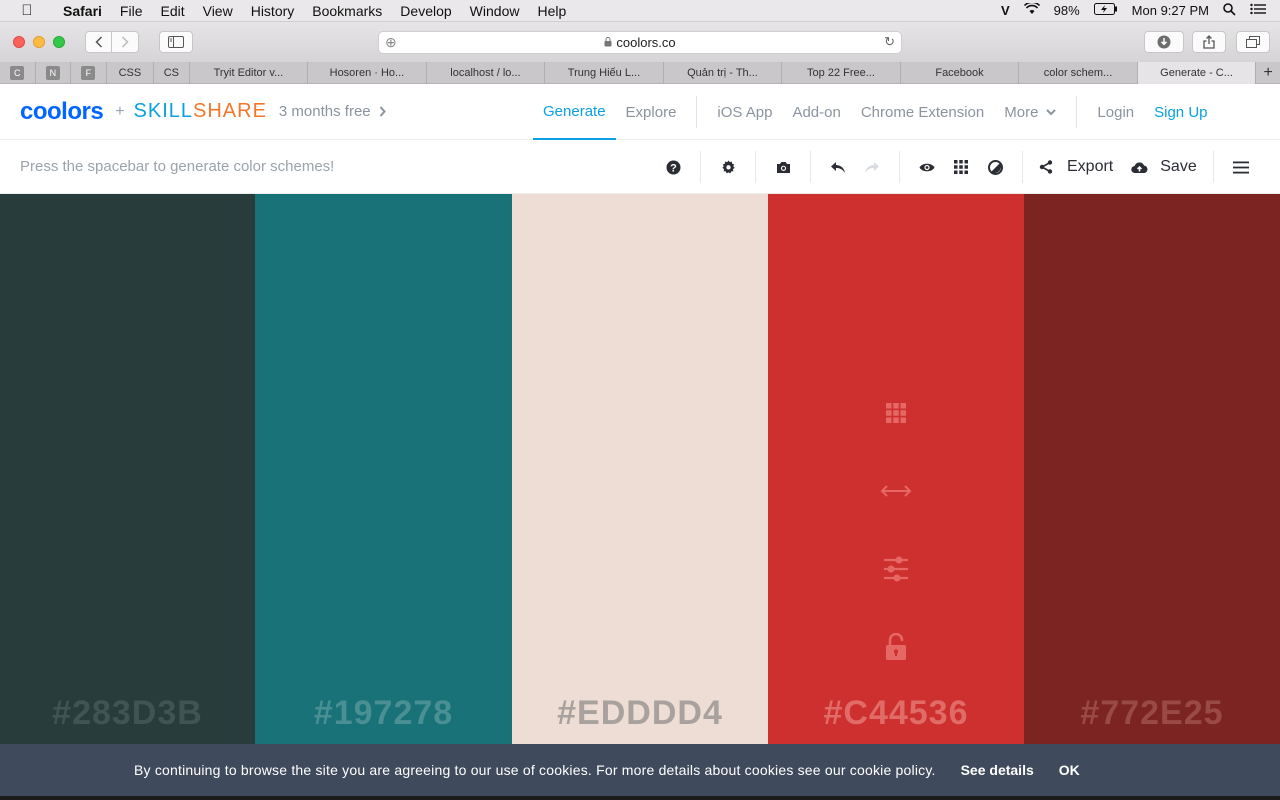  Describe the element at coordinates (1105, 10) in the screenshot. I see `battery-icon` at that location.